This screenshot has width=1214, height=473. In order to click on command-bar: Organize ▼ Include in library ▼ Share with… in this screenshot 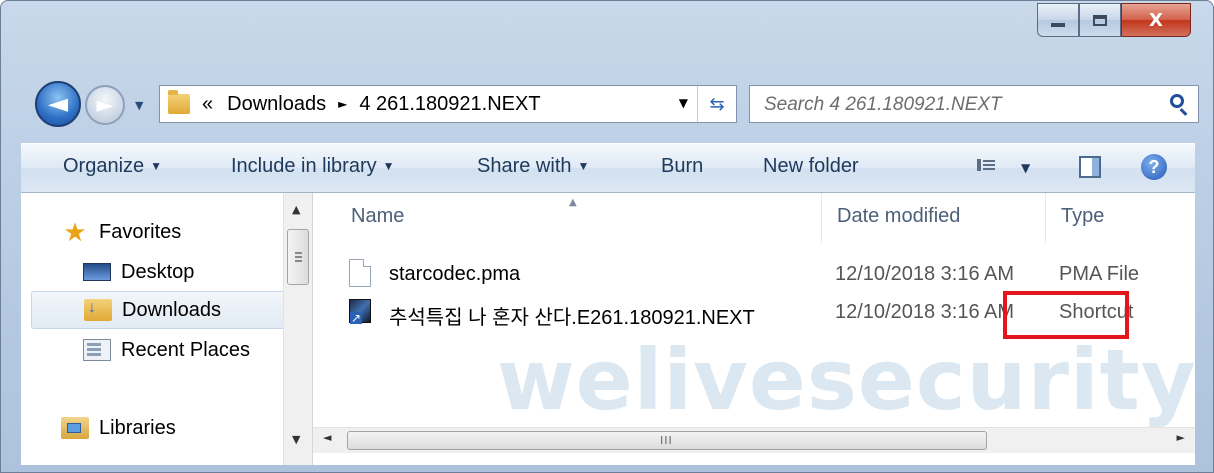, I will do `click(608, 168)`.